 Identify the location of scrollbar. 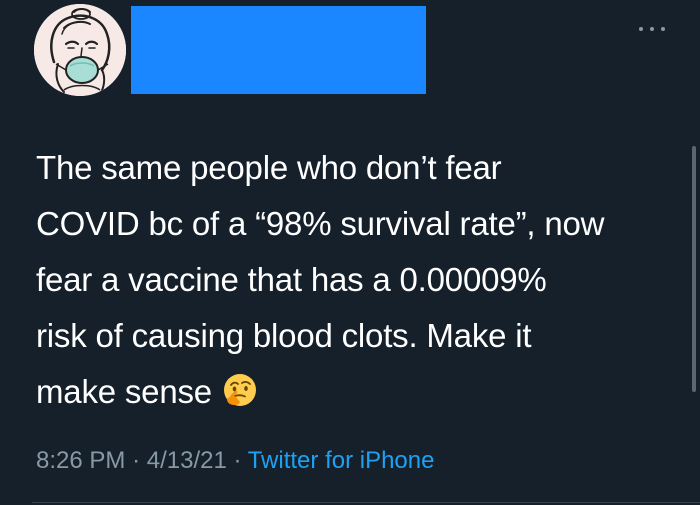
(694, 269).